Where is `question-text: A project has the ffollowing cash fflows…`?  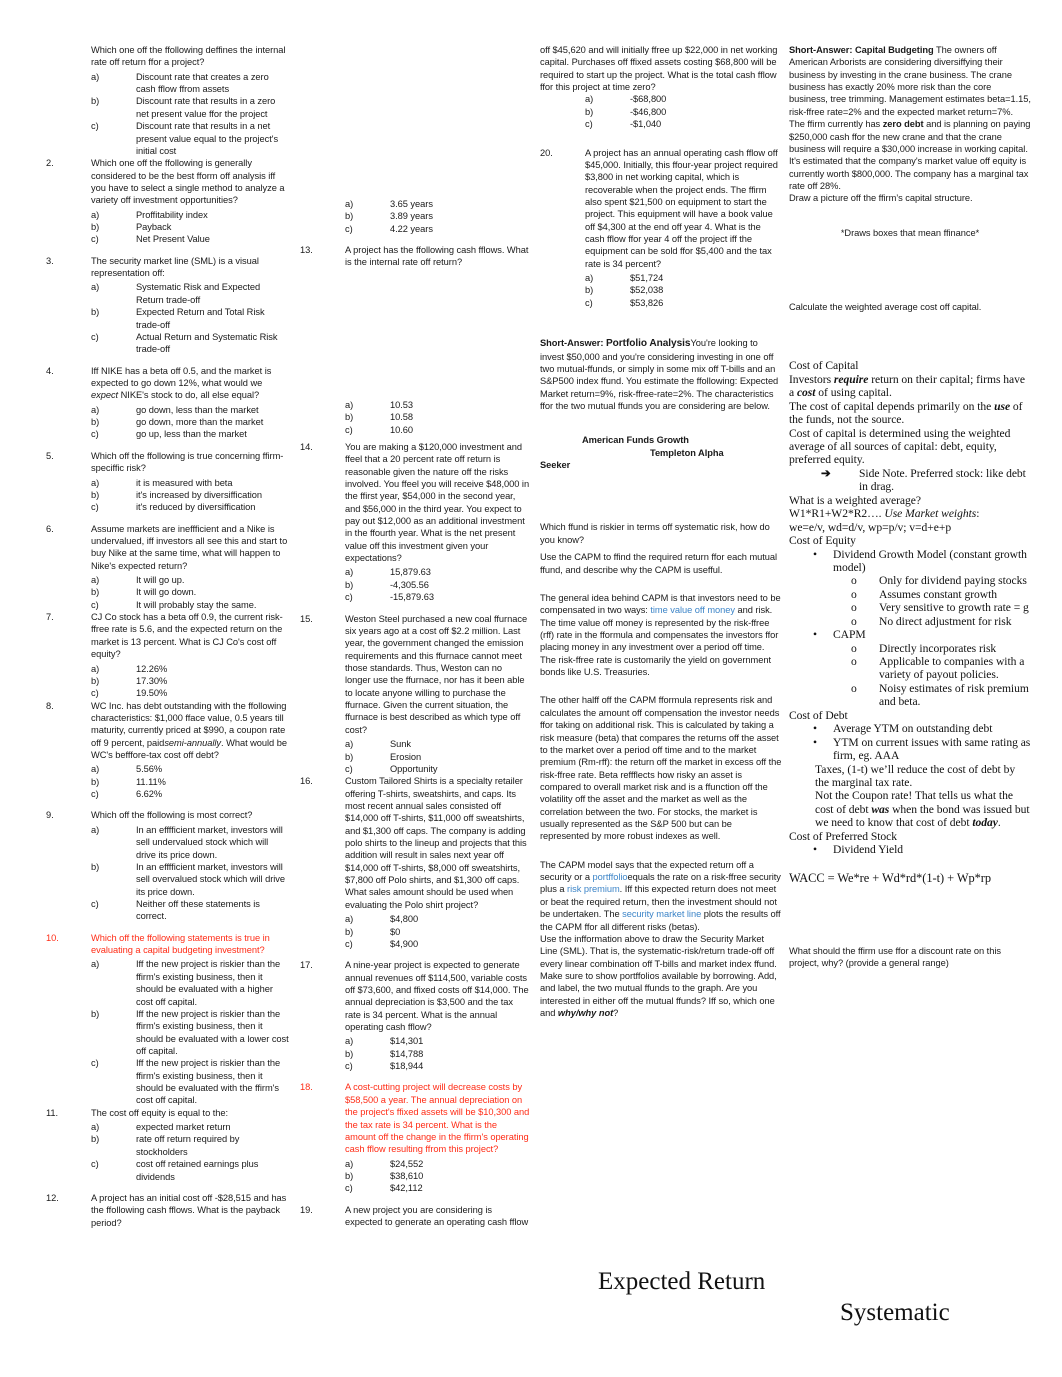 question-text: A project has the ffollowing cash fflows… is located at coordinates (437, 256).